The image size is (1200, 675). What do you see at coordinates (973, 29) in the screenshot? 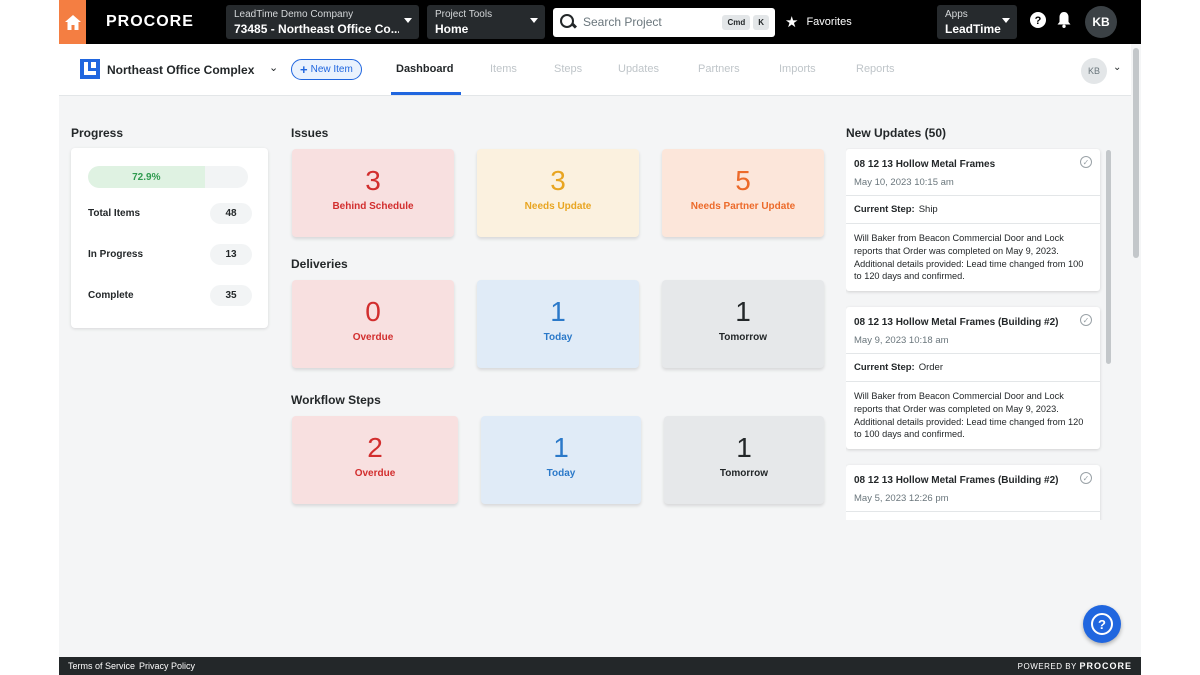
I see `apps-value: LeadTime` at bounding box center [973, 29].